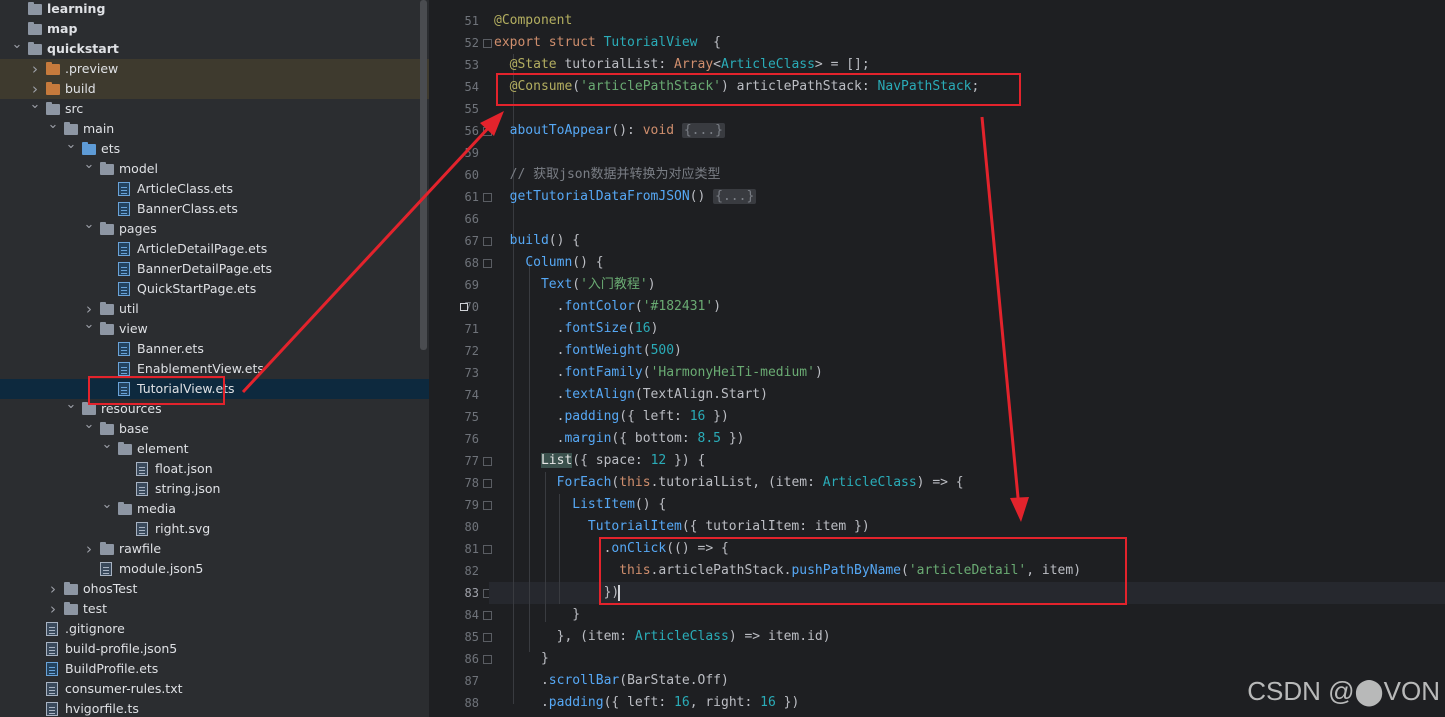 This screenshot has width=1445, height=717. Describe the element at coordinates (214, 569) in the screenshot. I see `tree-item: module.json5` at that location.